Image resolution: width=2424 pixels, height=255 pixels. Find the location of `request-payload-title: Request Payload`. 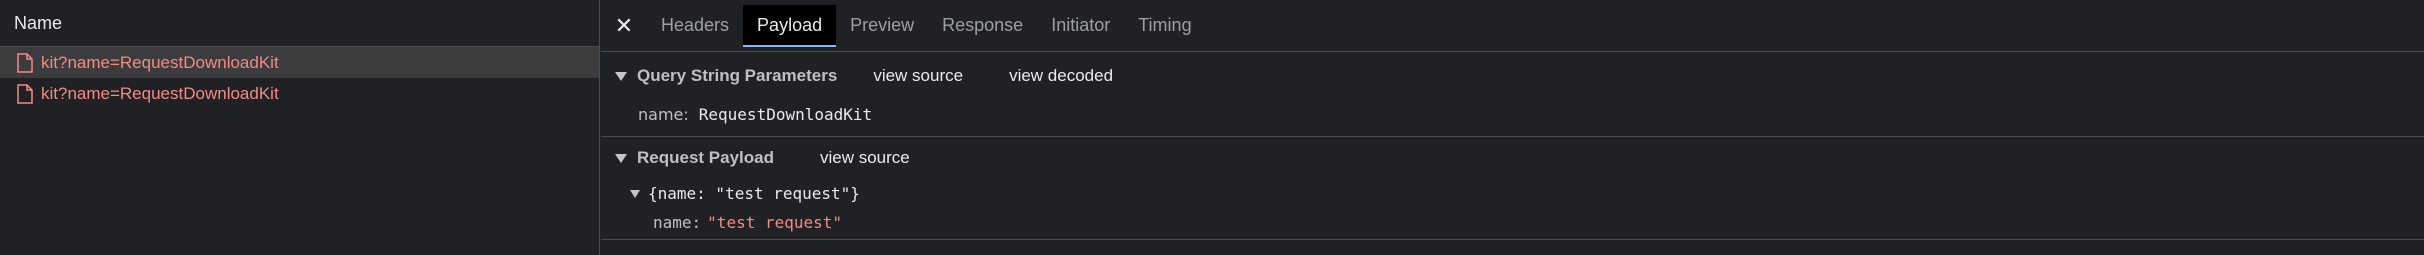

request-payload-title: Request Payload is located at coordinates (705, 158).